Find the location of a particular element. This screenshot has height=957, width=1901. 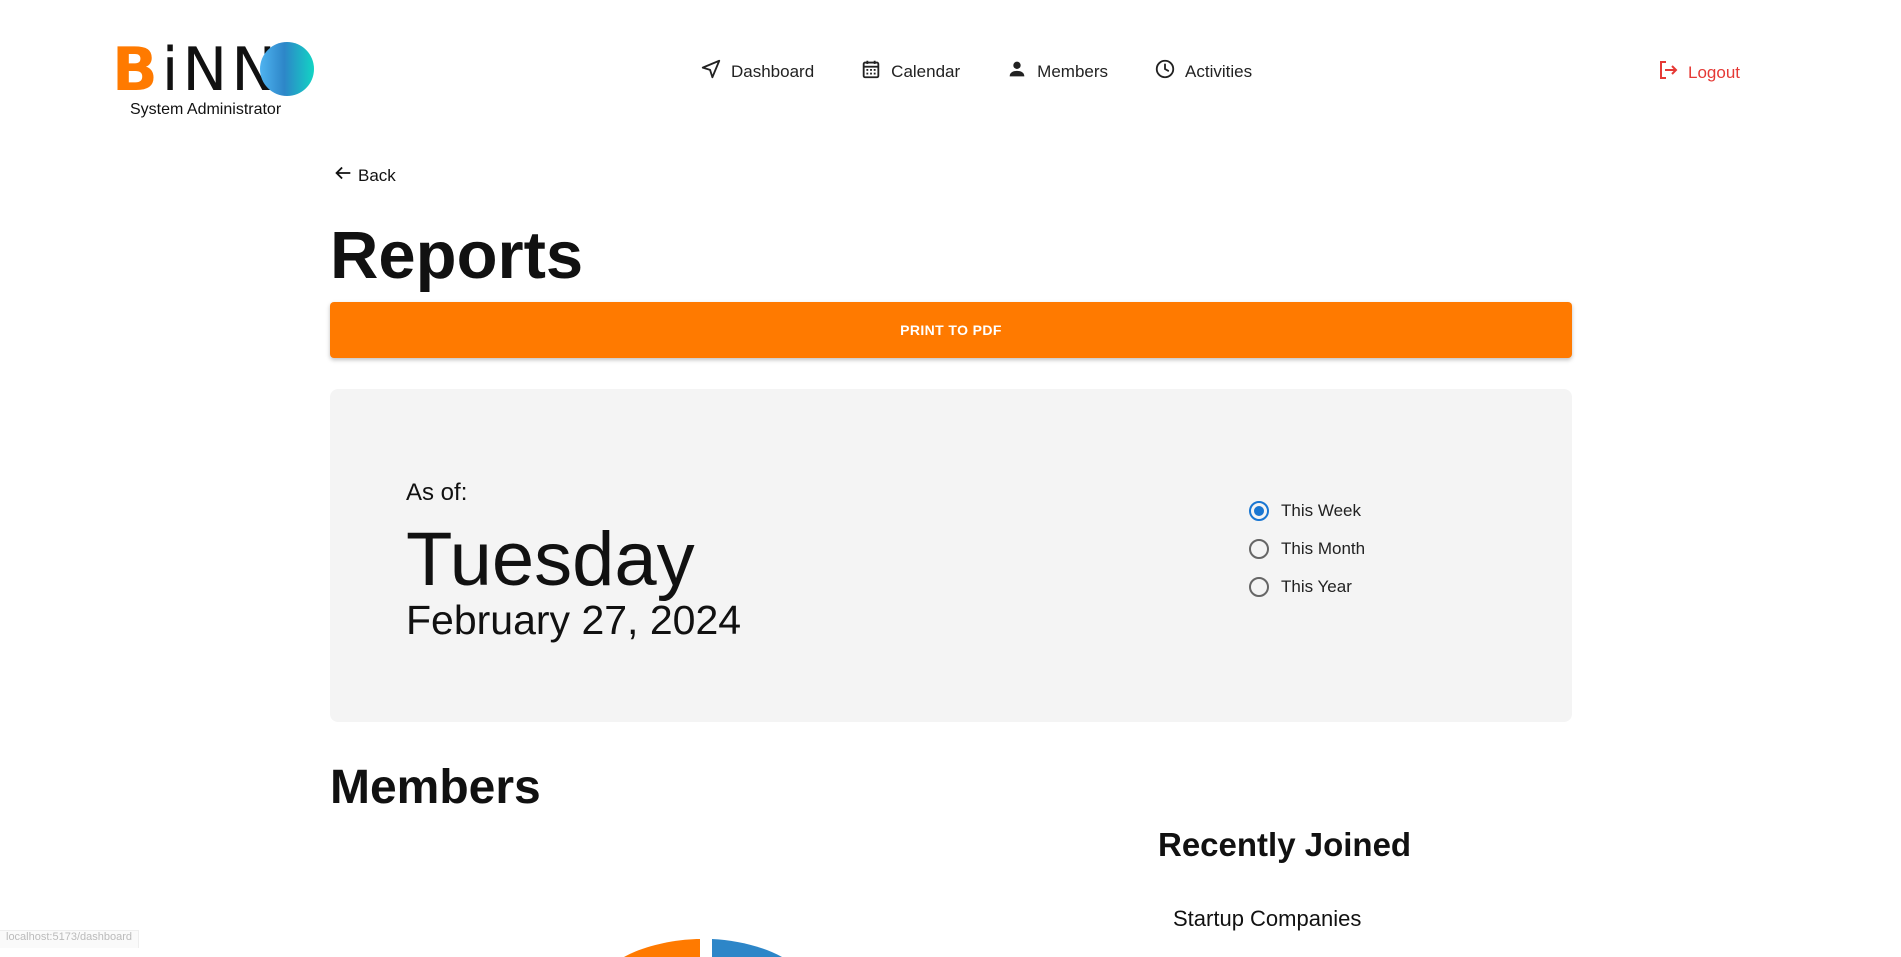

logo-o-circle is located at coordinates (287, 69).